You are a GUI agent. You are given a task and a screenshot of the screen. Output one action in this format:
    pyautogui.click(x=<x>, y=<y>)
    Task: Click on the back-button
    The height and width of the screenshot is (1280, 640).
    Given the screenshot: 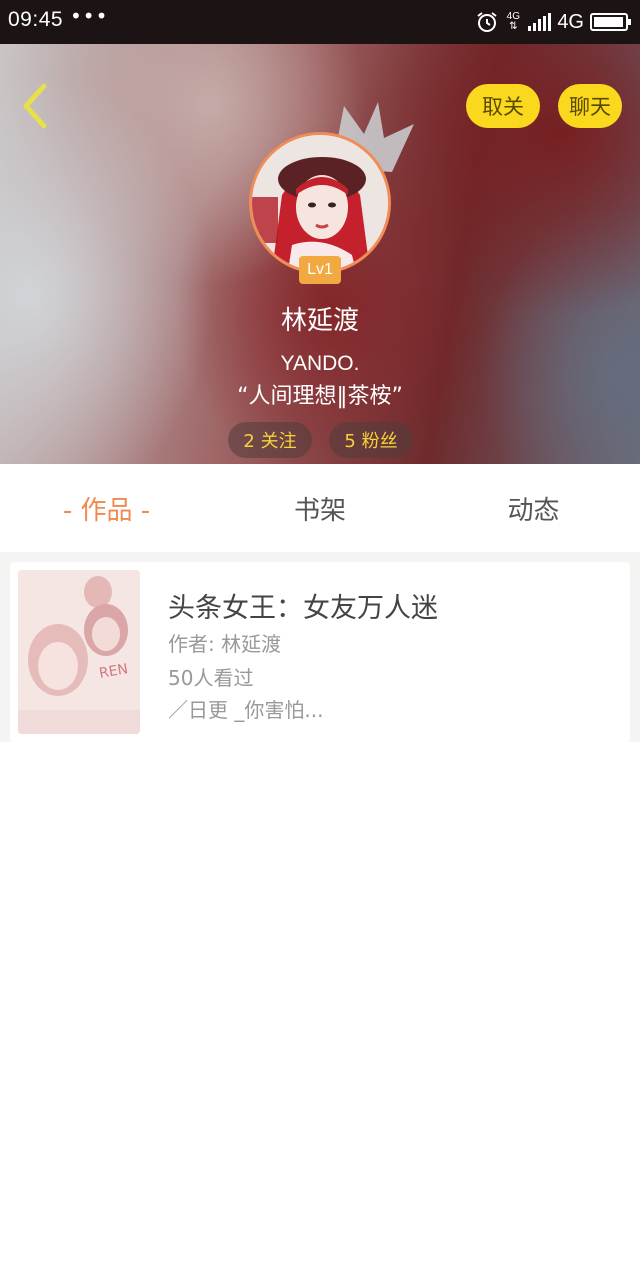 What is the action you would take?
    pyautogui.click(x=36, y=106)
    